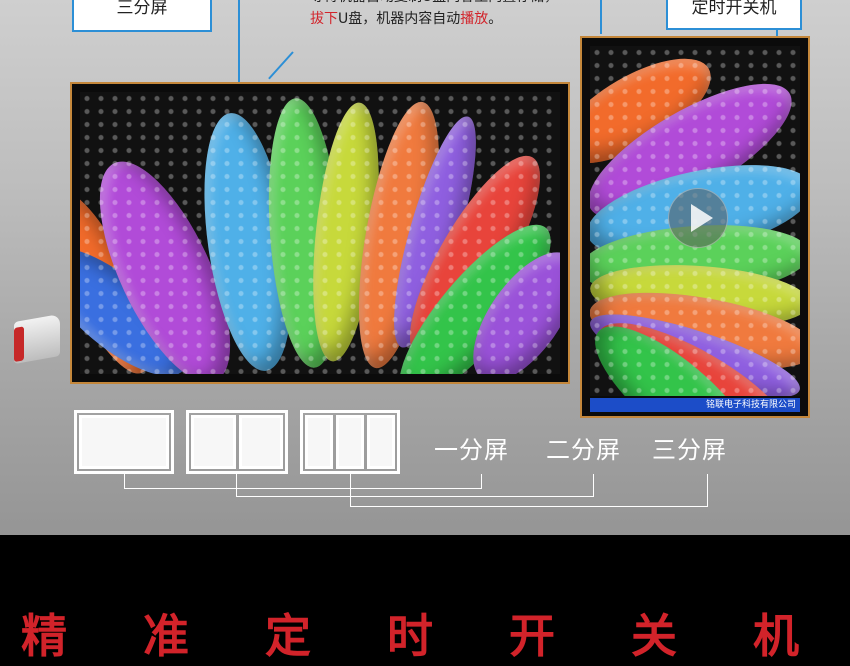  I want to click on usb-note-play: 播放, so click(474, 19).